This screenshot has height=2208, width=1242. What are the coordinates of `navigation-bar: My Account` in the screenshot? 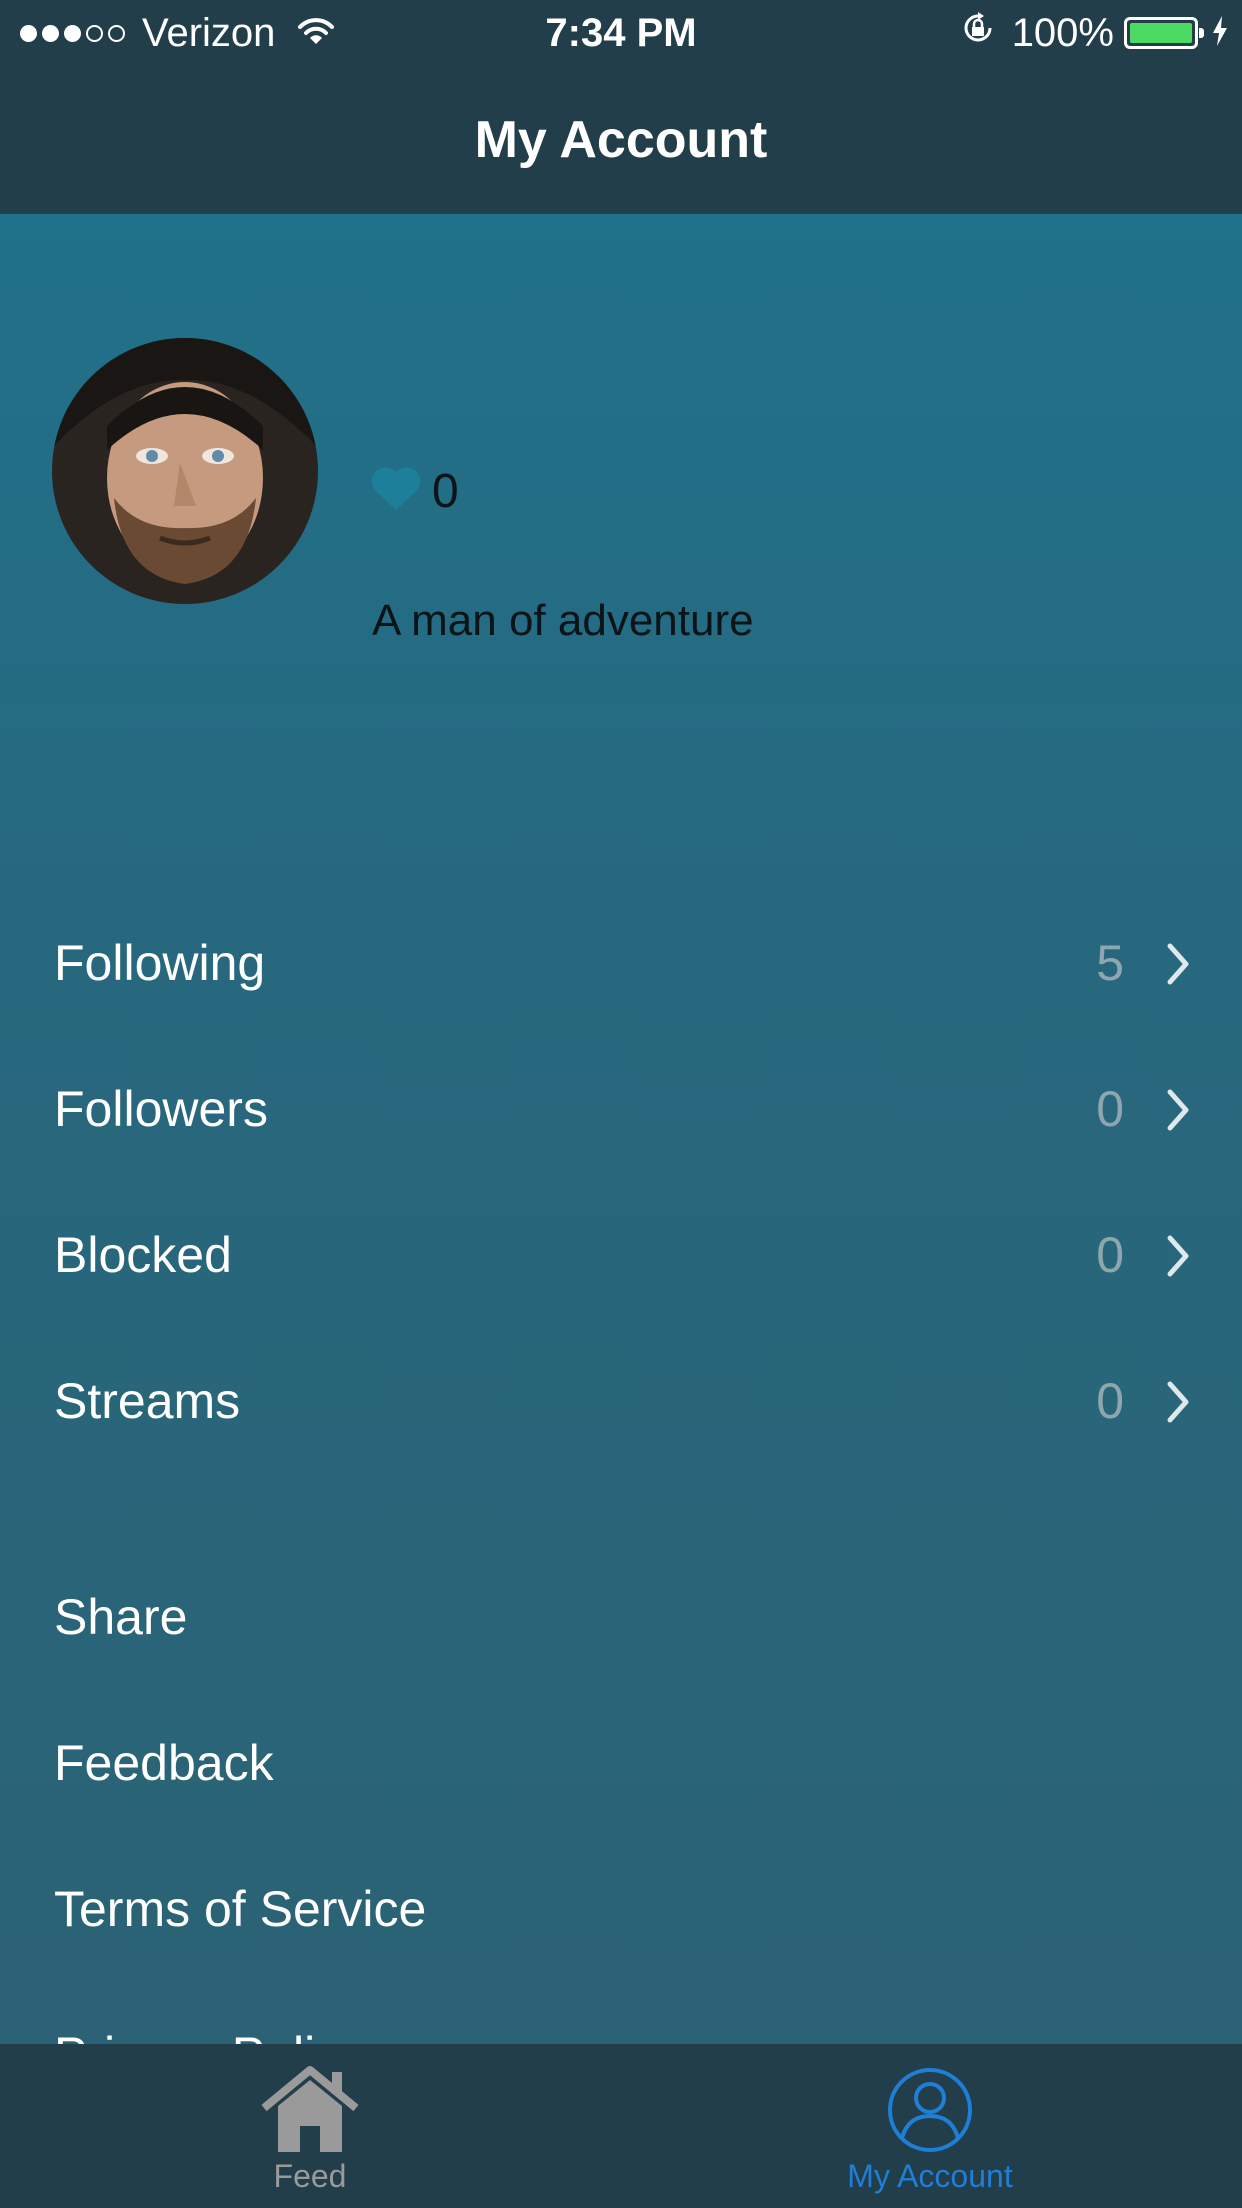 It's located at (621, 140).